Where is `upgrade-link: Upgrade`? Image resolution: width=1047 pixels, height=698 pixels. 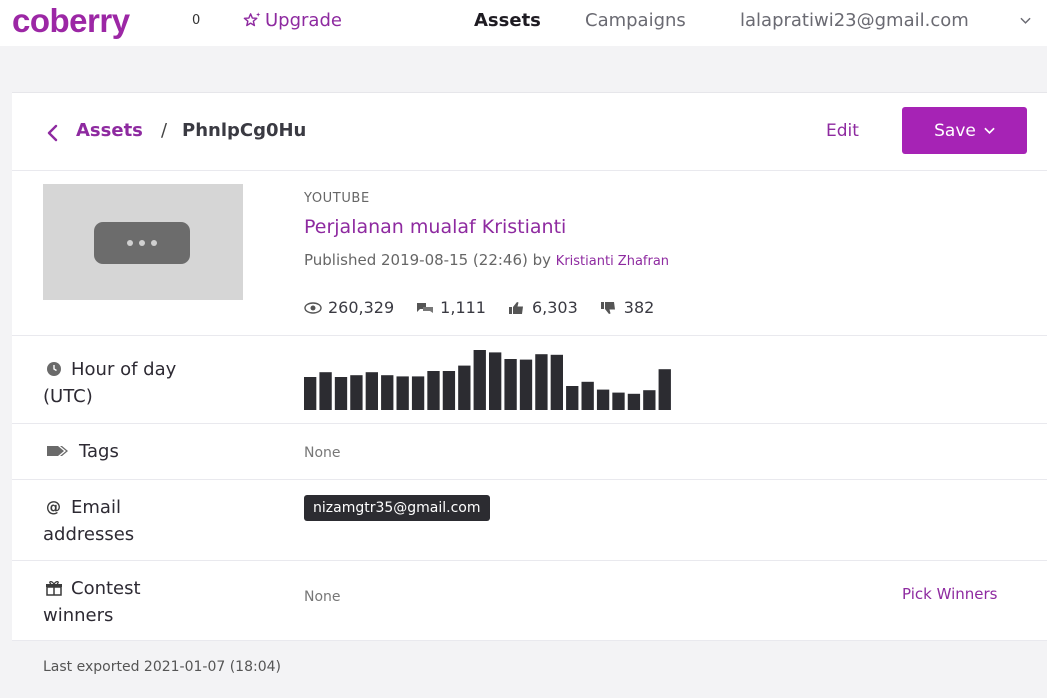
upgrade-link: Upgrade is located at coordinates (292, 20).